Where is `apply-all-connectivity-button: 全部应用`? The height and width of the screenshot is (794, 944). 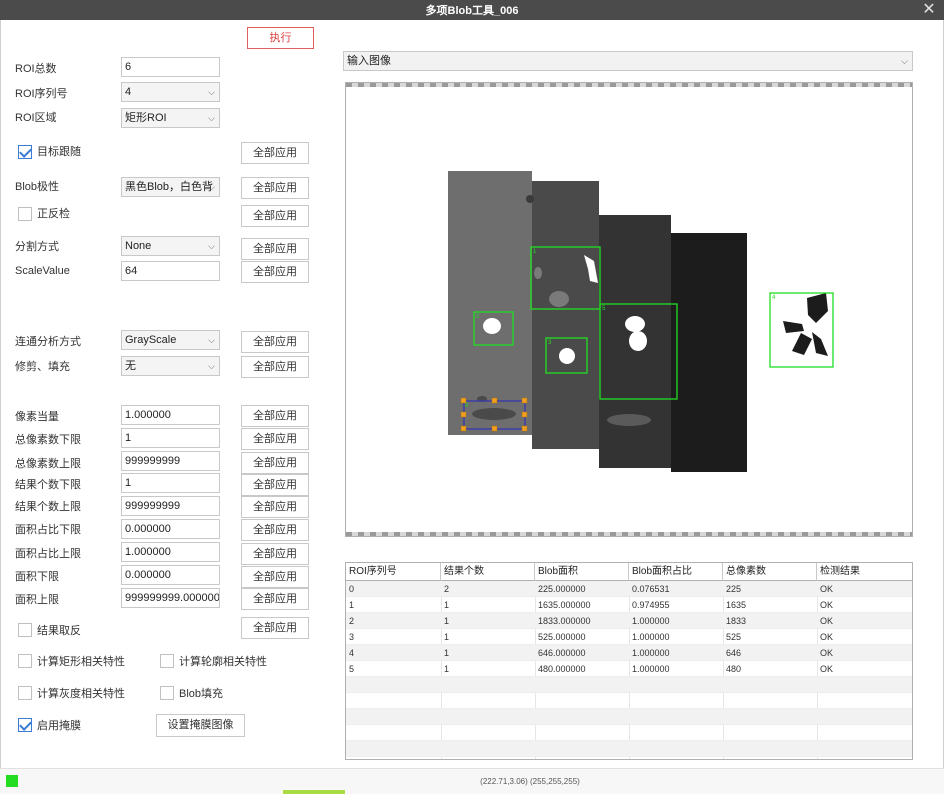
apply-all-connectivity-button: 全部应用 is located at coordinates (275, 342).